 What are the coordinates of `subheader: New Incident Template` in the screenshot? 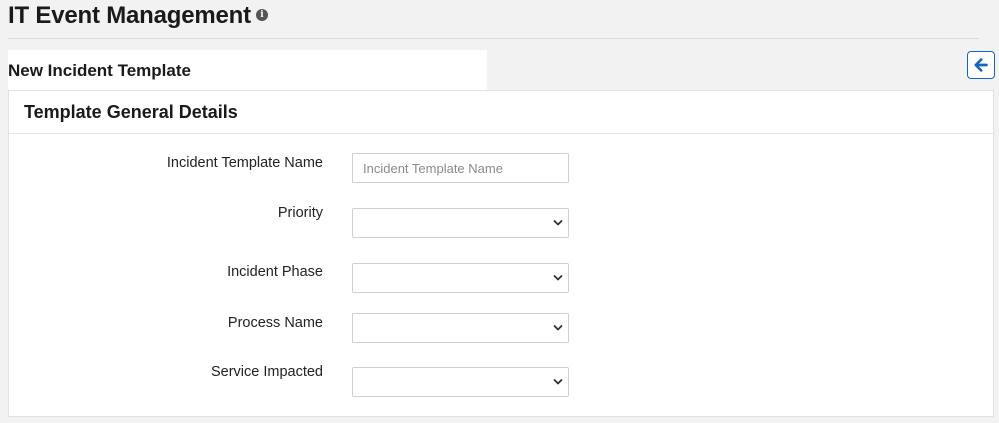 It's located at (247, 70).